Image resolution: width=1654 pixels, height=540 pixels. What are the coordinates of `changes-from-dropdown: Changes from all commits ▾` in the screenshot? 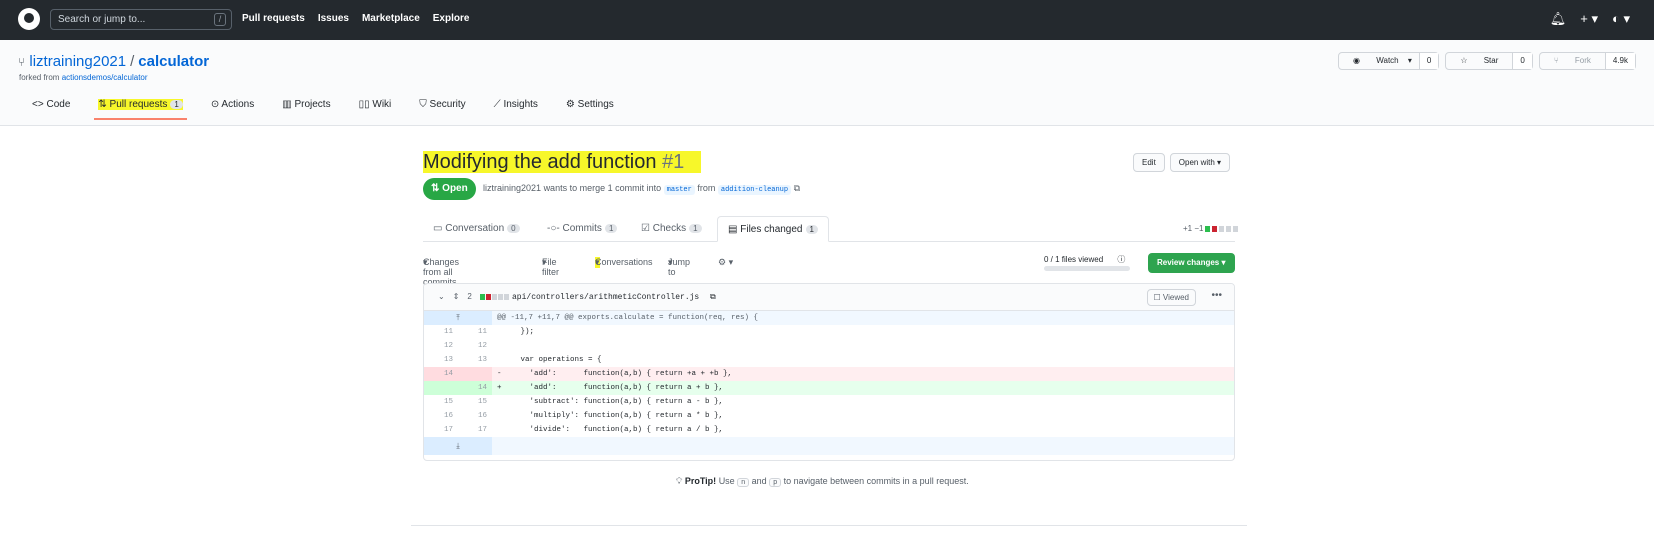 It's located at (441, 272).